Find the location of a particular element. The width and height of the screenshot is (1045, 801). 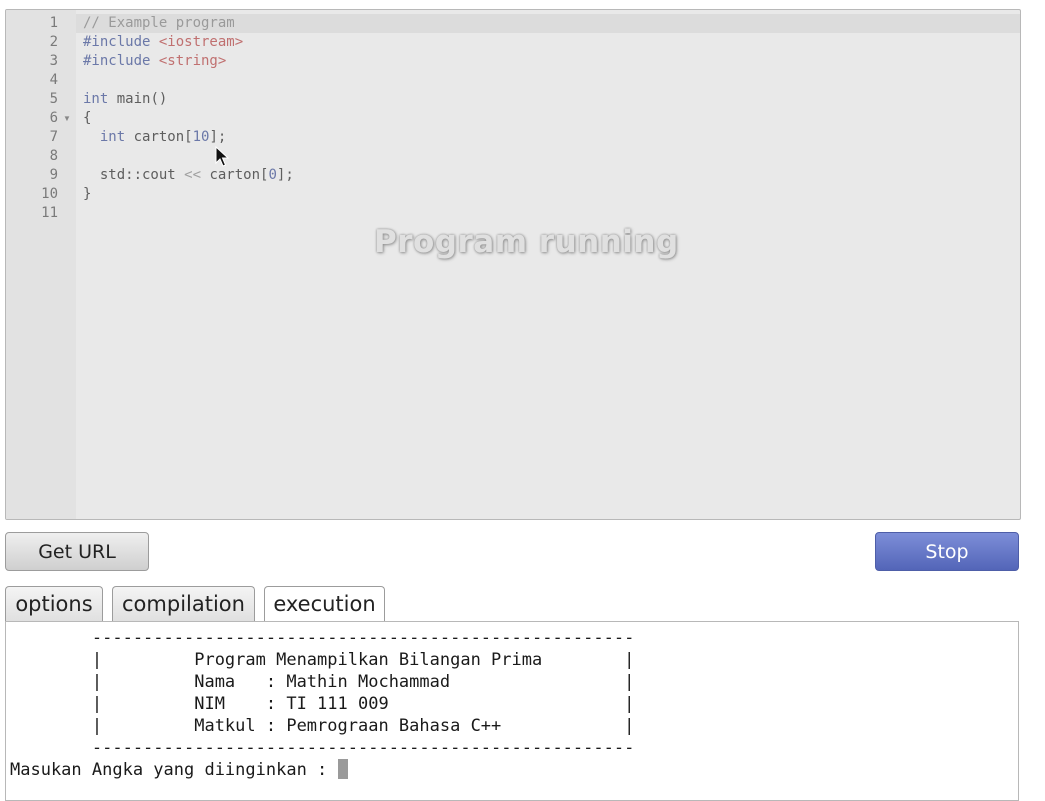

mouse-pointer-icon is located at coordinates (222, 156).